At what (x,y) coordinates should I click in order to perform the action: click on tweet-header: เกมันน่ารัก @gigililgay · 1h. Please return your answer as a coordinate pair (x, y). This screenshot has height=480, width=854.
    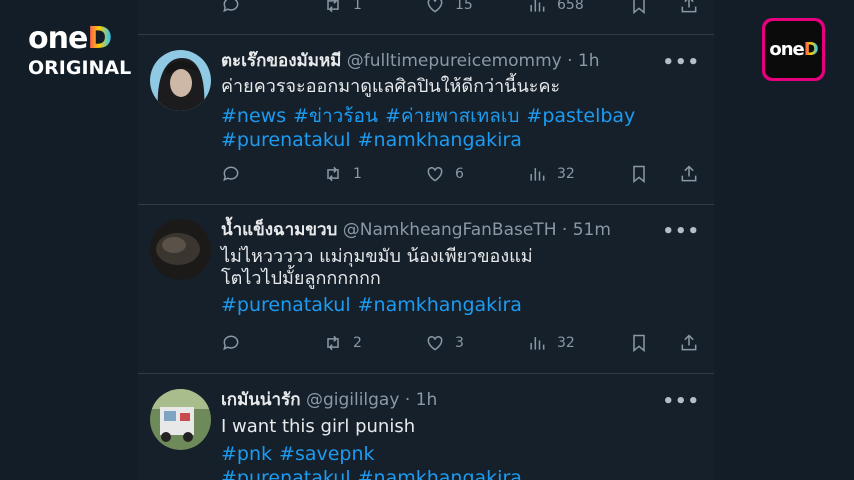
    Looking at the image, I should click on (329, 400).